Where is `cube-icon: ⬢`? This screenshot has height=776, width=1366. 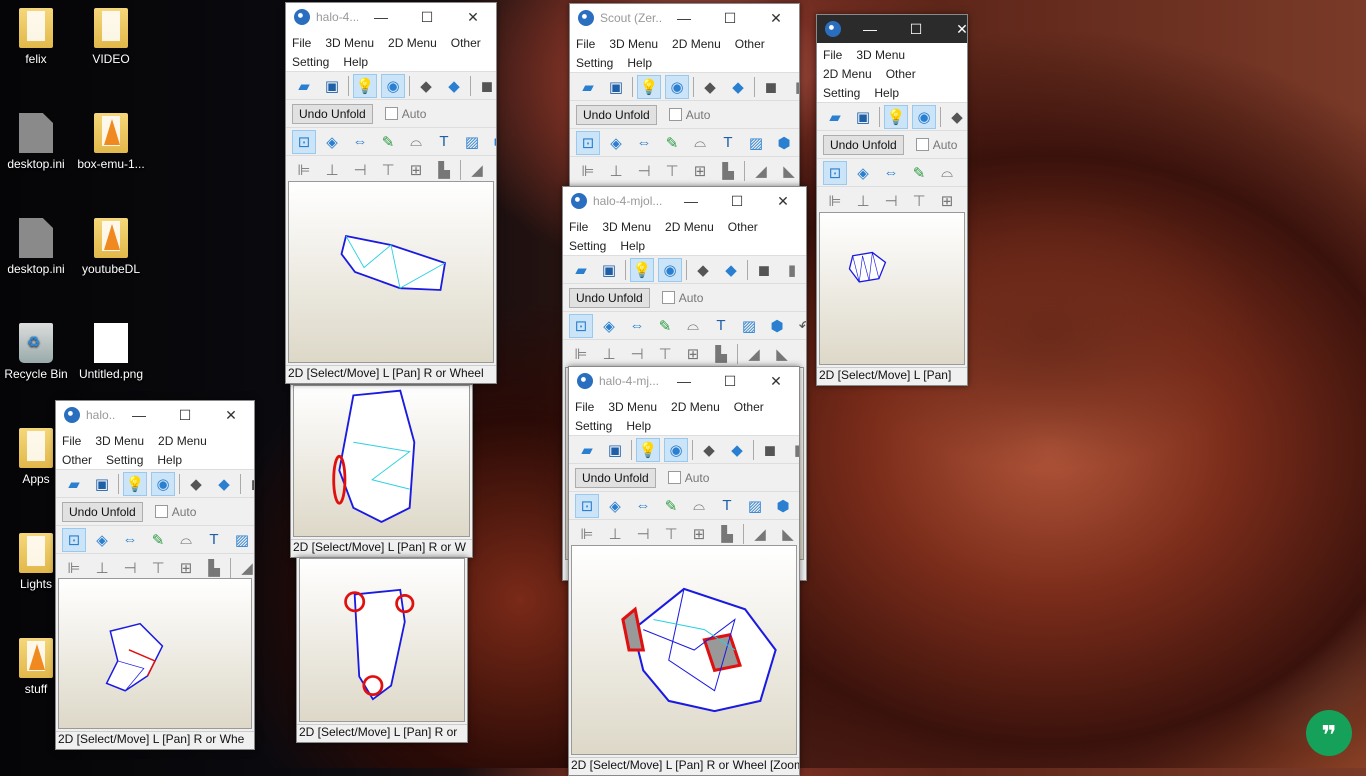
cube-icon: ⬢ is located at coordinates (777, 326).